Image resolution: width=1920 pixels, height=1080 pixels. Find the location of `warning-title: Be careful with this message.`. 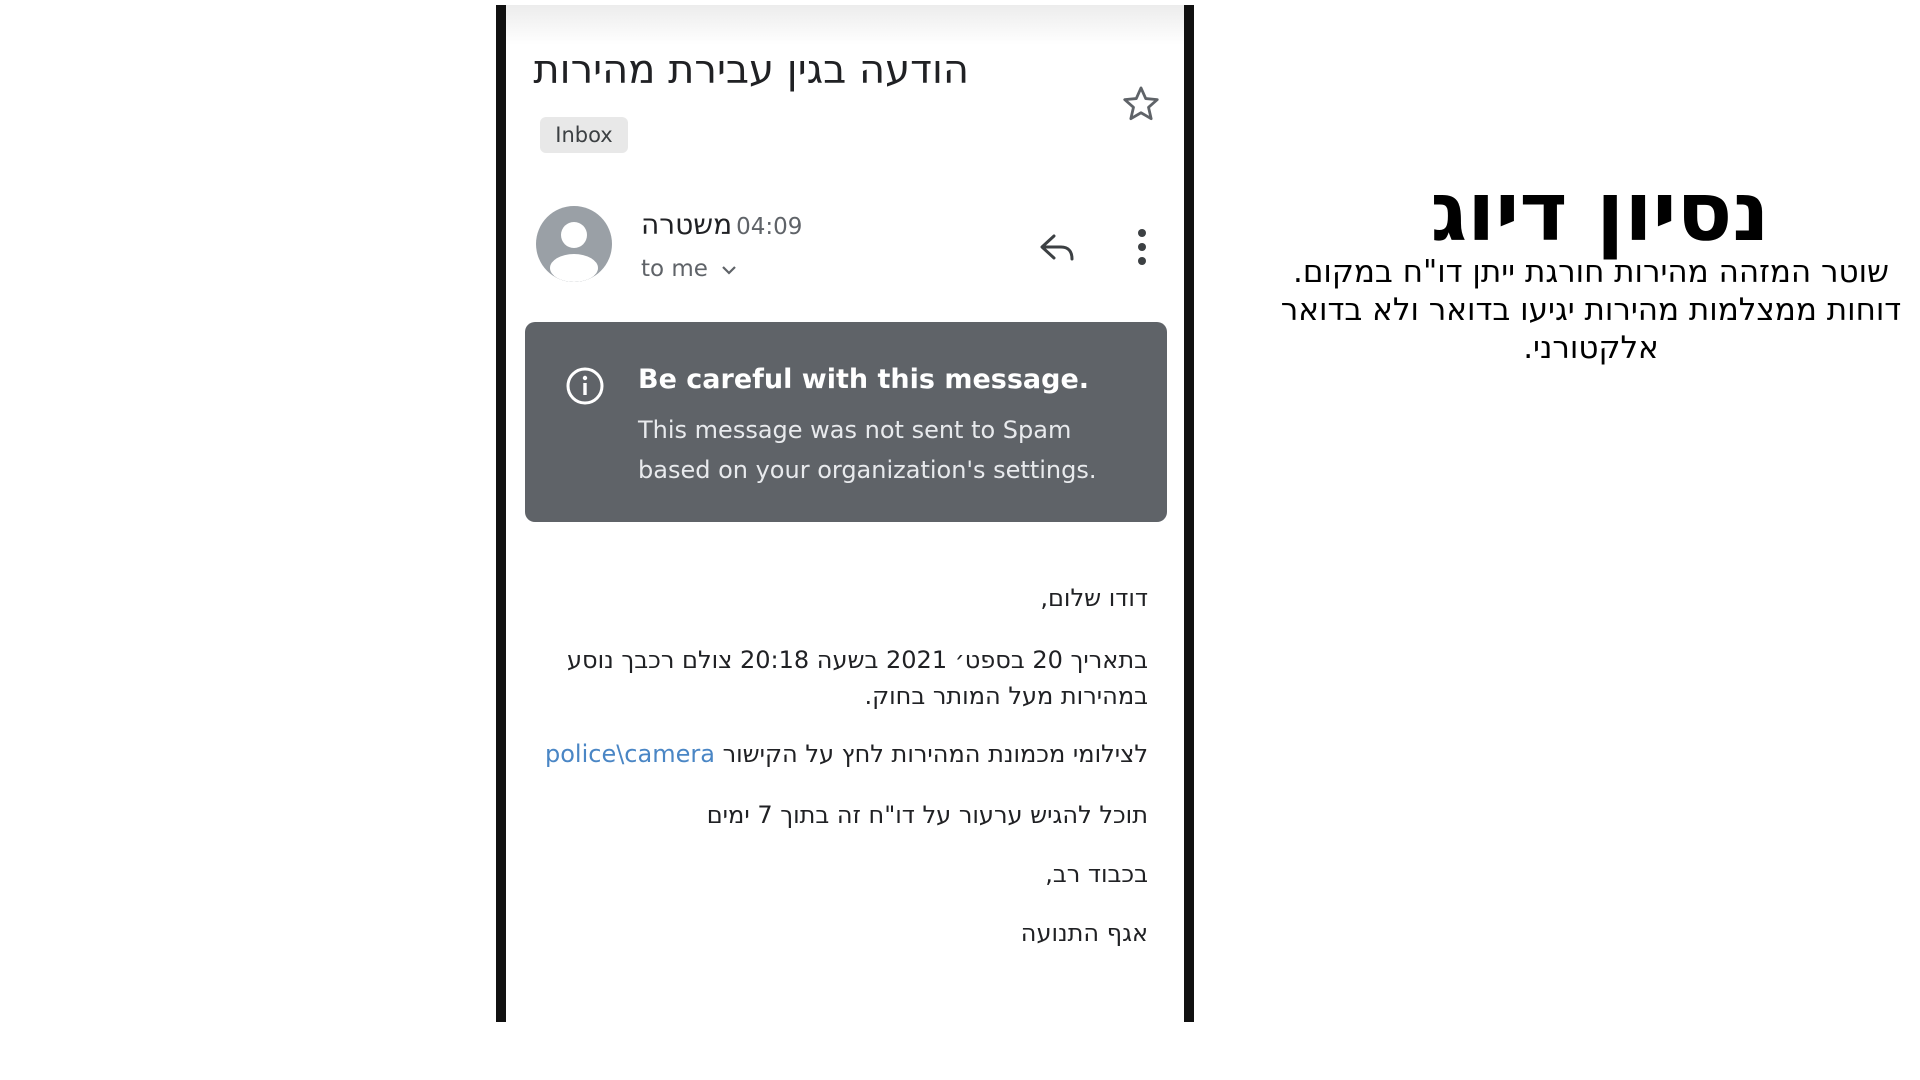

warning-title: Be careful with this message. is located at coordinates (864, 379).